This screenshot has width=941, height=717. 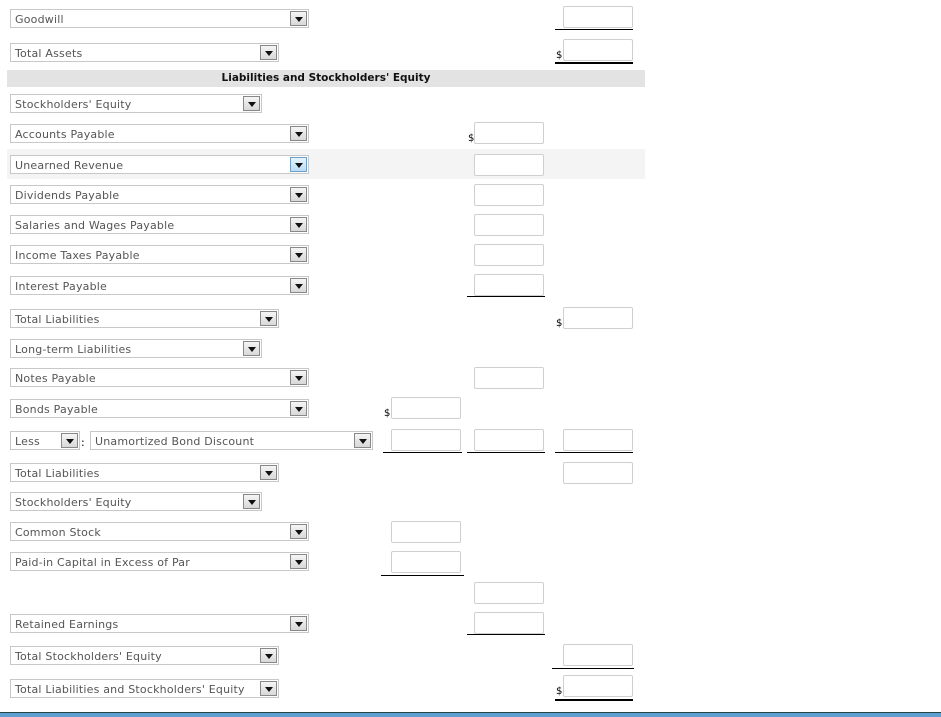 What do you see at coordinates (509, 440) in the screenshot?
I see `amount-input-carrying-value` at bounding box center [509, 440].